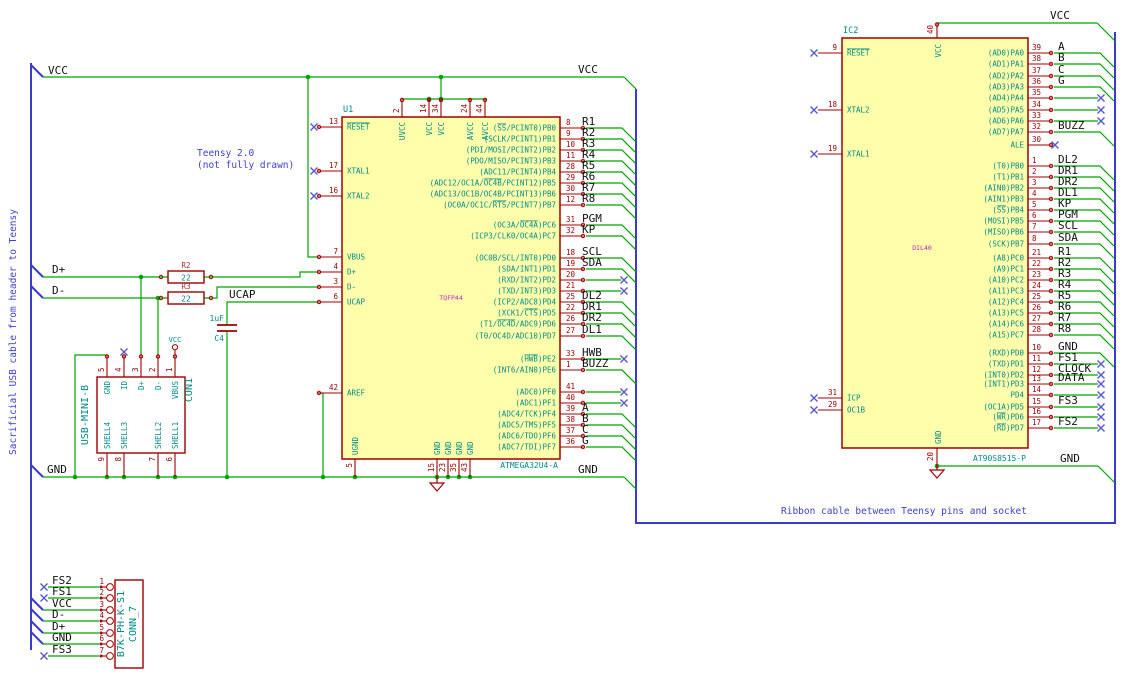 The width and height of the screenshot is (1131, 690). What do you see at coordinates (856, 410) in the screenshot?
I see `ic2-pin-name: OC1B` at bounding box center [856, 410].